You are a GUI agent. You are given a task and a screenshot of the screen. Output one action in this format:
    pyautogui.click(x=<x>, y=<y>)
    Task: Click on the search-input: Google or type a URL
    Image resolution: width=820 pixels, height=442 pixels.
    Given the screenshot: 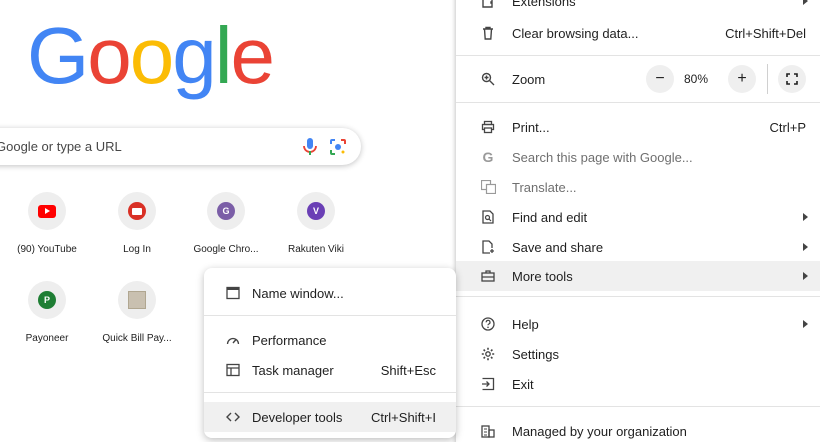 What is the action you would take?
    pyautogui.click(x=61, y=146)
    